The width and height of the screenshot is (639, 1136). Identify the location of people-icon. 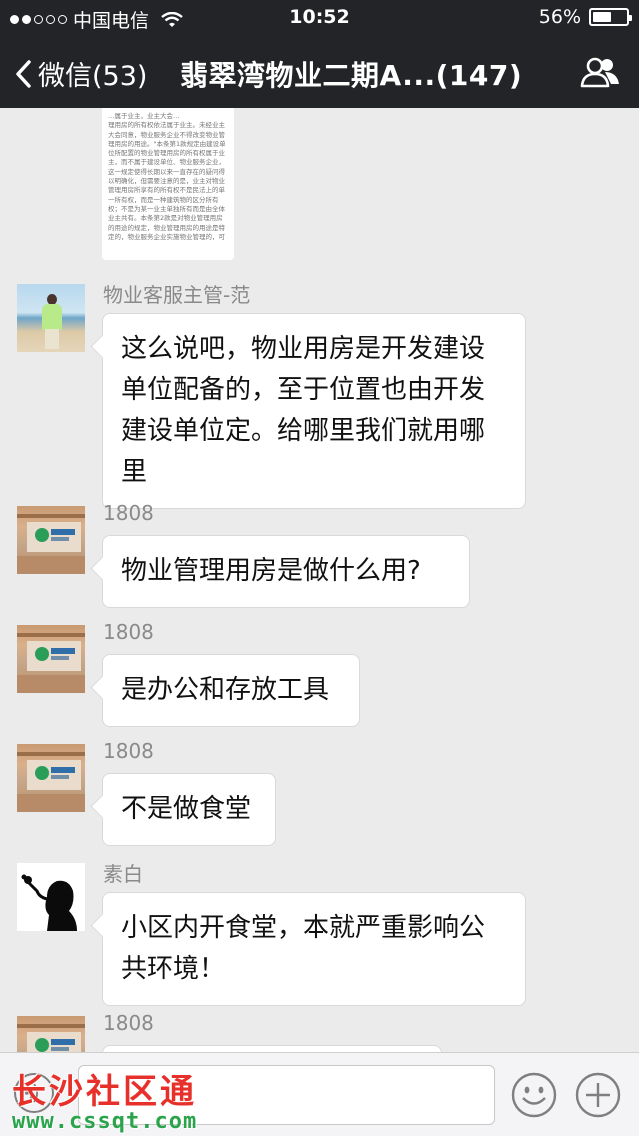
(600, 72).